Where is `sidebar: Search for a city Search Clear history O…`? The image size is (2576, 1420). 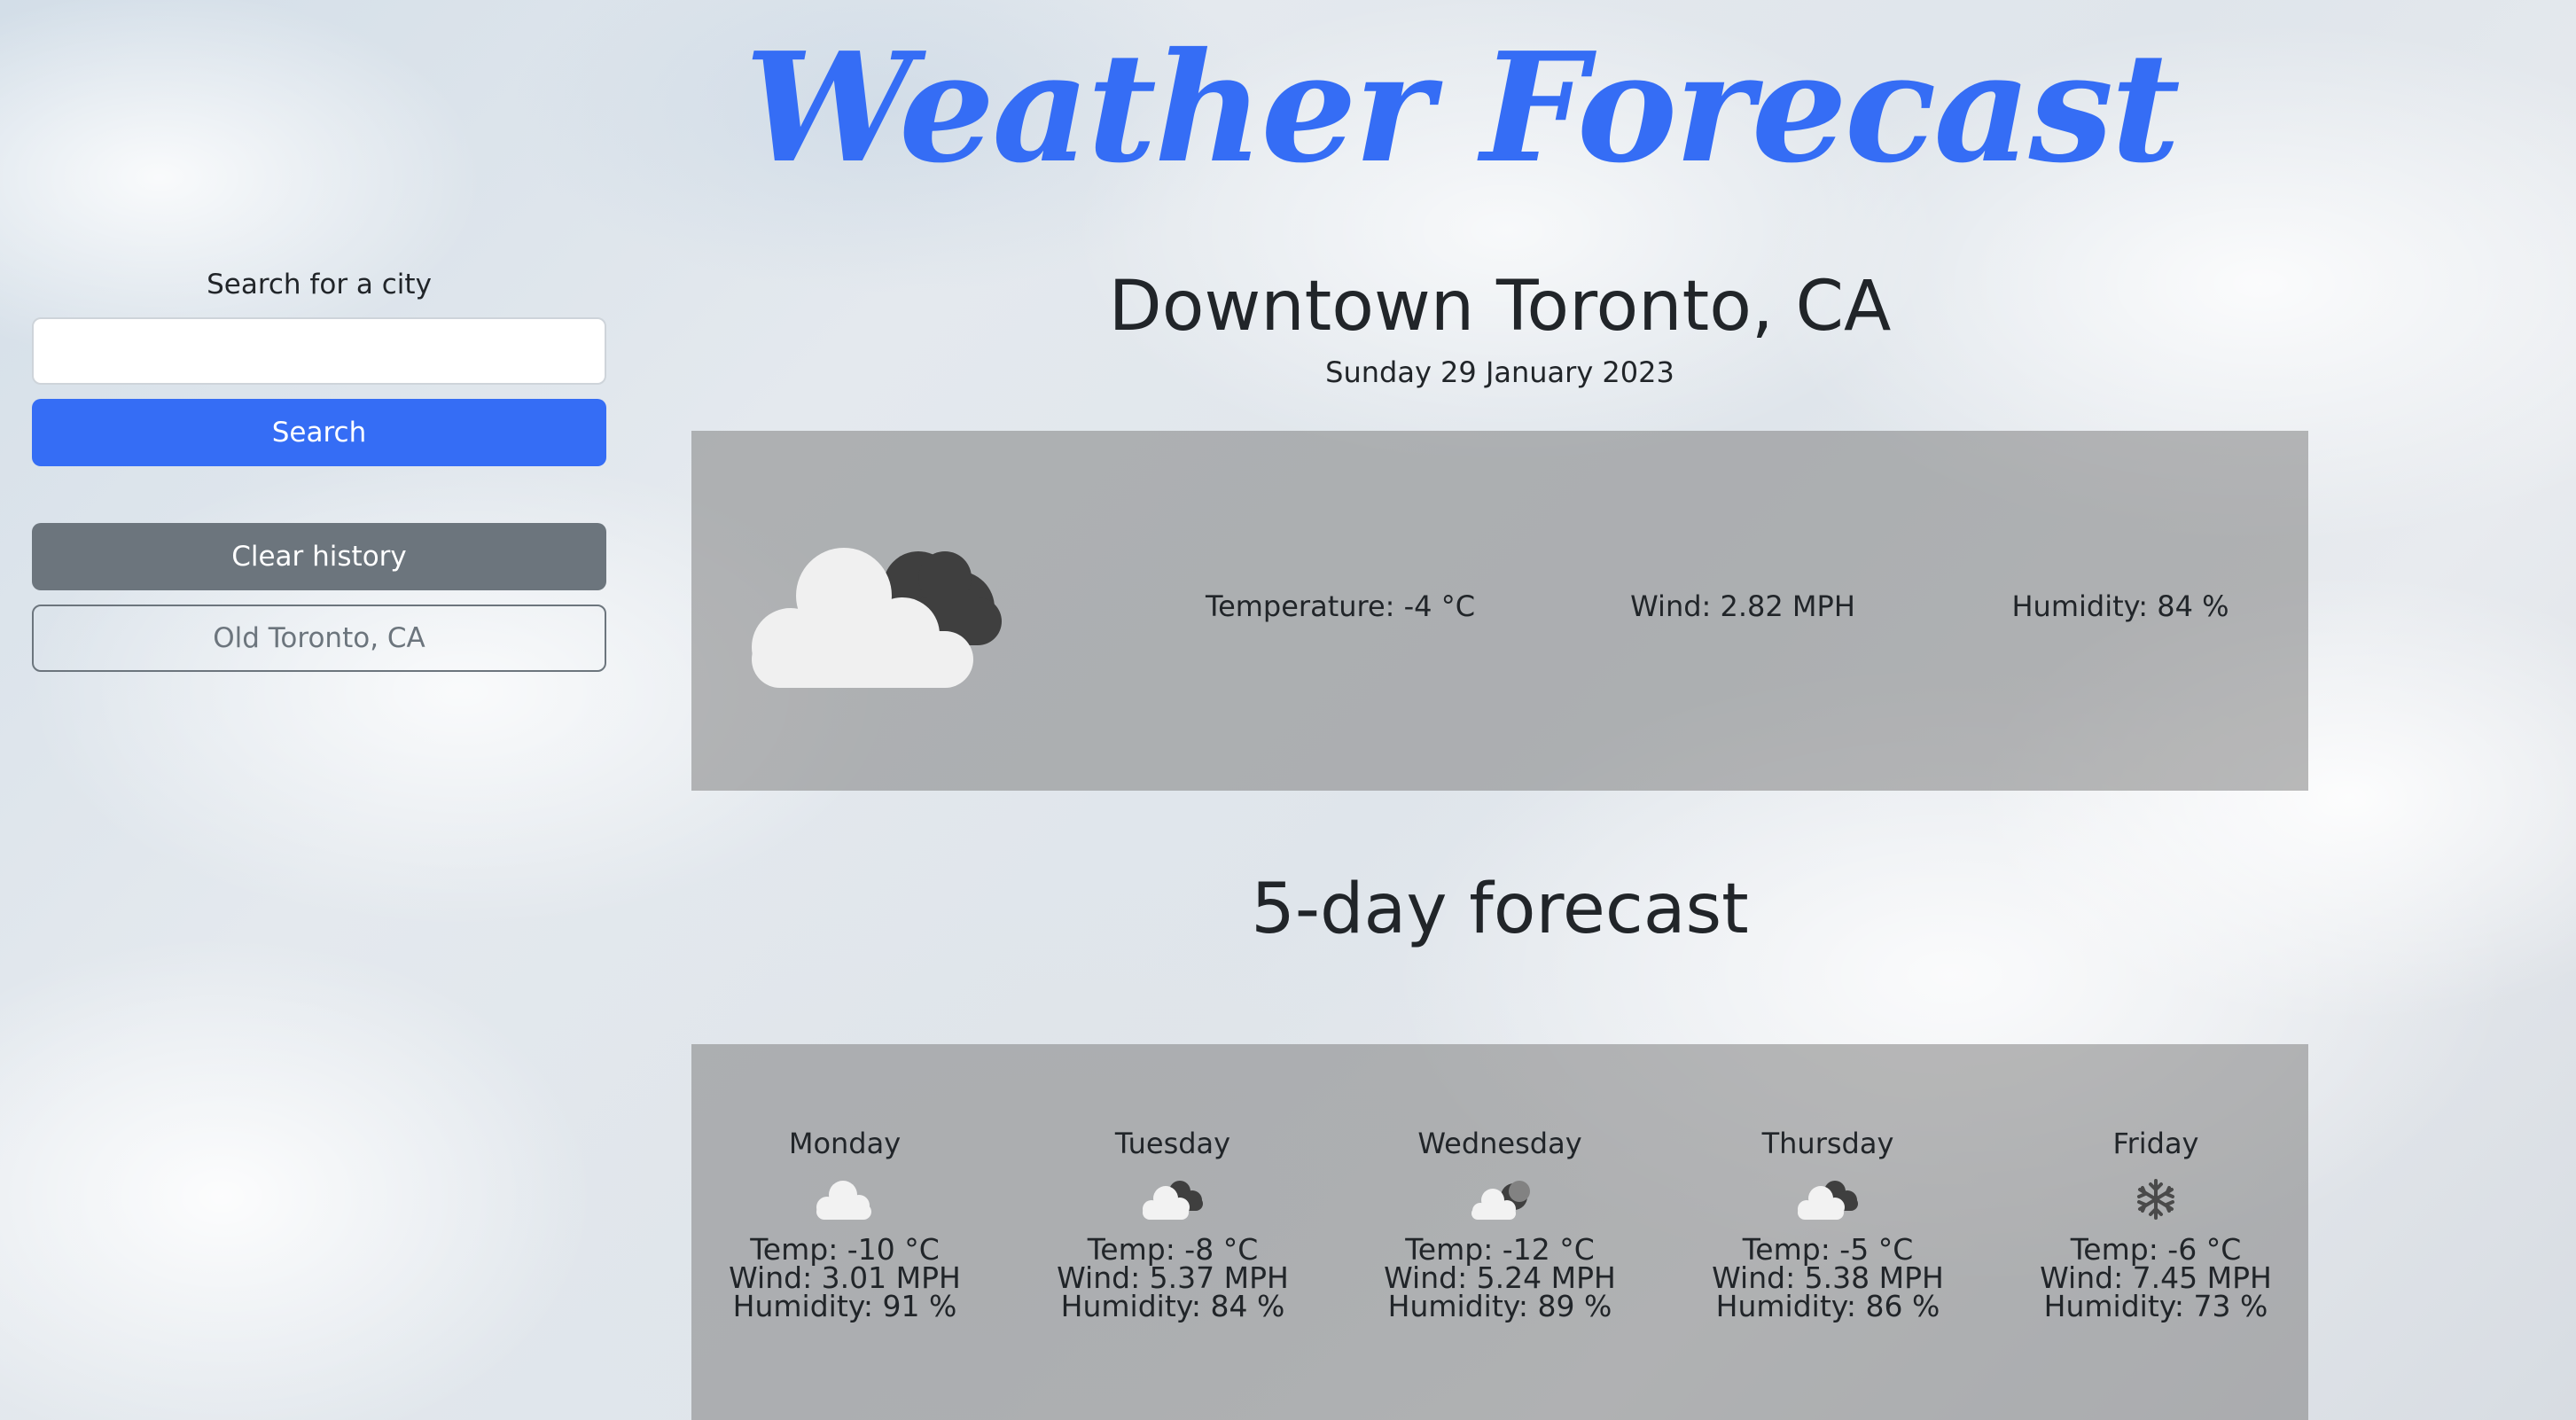
sidebar: Search for a city Search Clear history O… is located at coordinates (319, 469).